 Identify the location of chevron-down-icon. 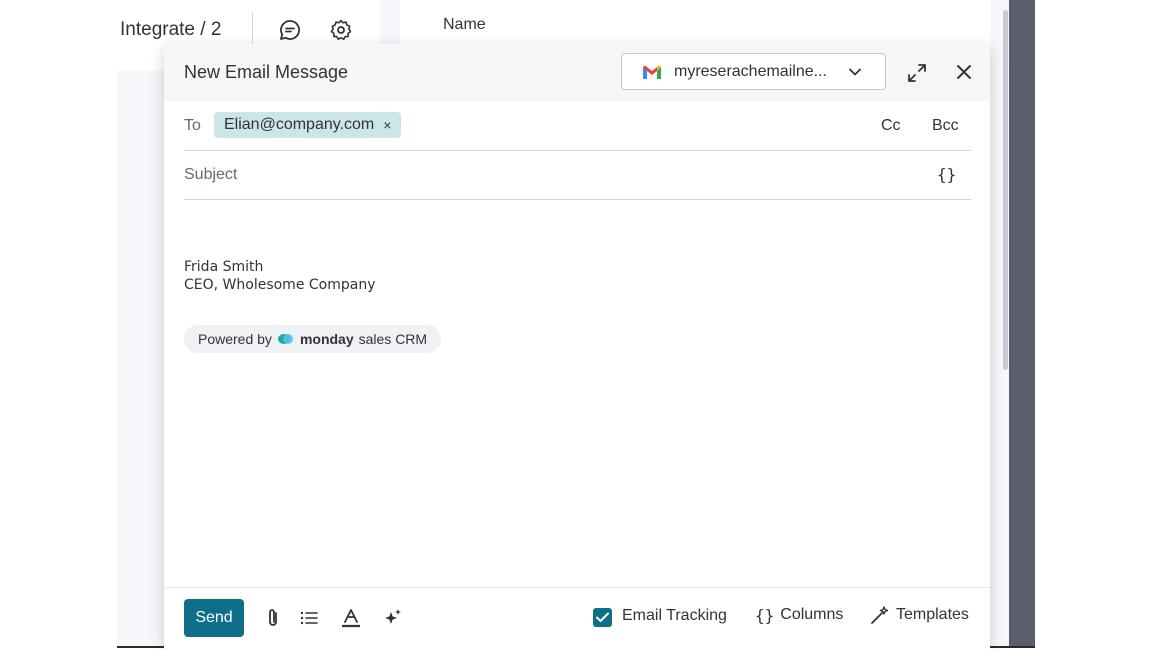
(855, 72).